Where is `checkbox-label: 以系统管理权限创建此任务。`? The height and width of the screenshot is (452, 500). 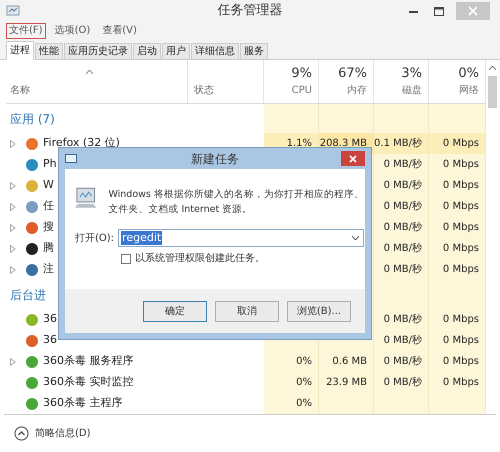
checkbox-label: 以系统管理权限创建此任务。 is located at coordinates (200, 258).